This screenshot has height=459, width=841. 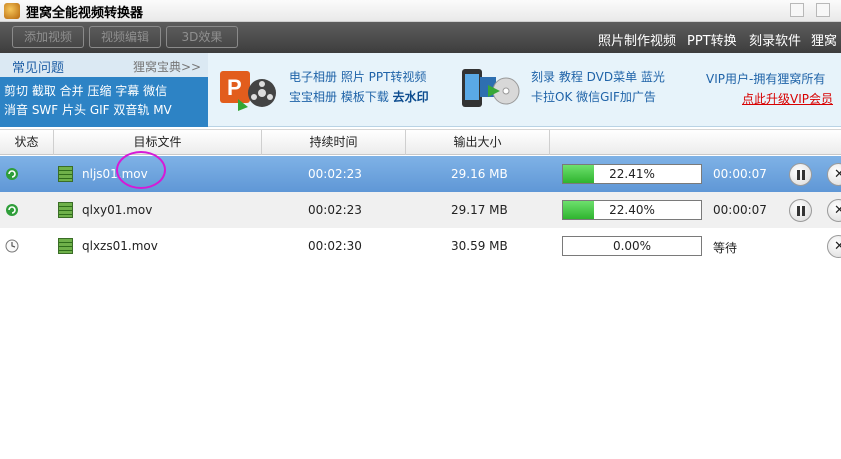 What do you see at coordinates (234, 87) in the screenshot?
I see `svg-text: P` at bounding box center [234, 87].